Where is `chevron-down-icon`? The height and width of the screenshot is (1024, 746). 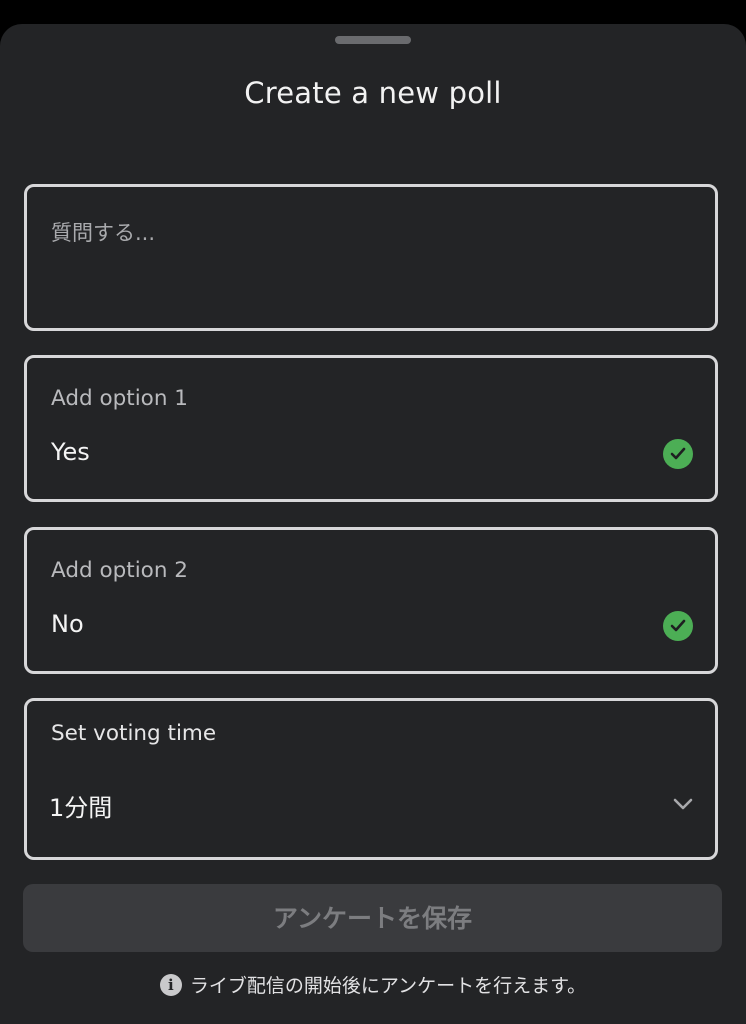 chevron-down-icon is located at coordinates (683, 804).